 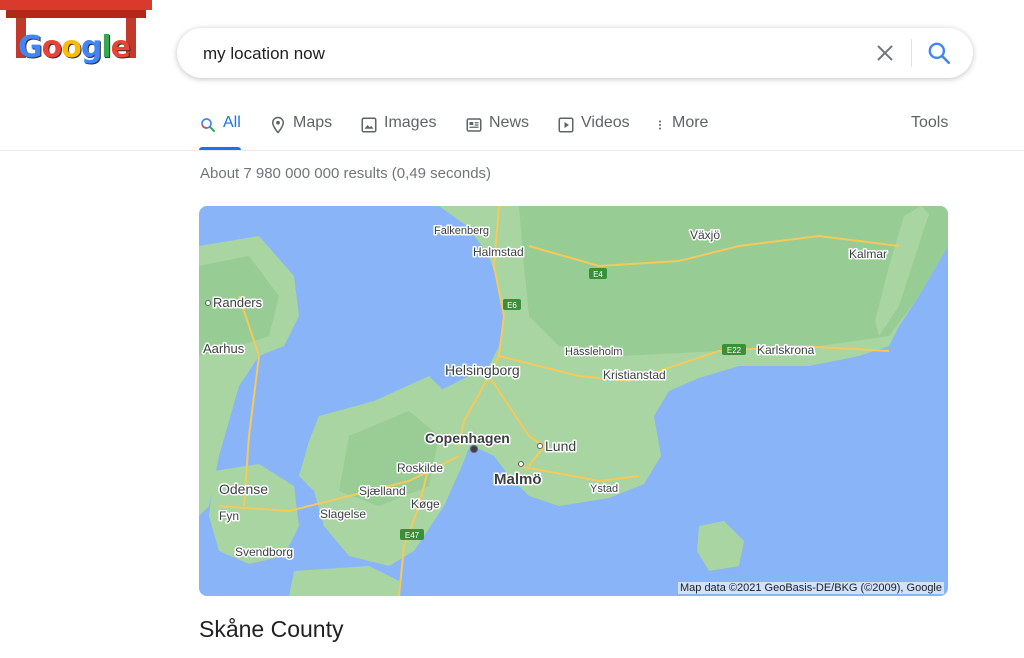 I want to click on search-input, so click(x=523, y=54).